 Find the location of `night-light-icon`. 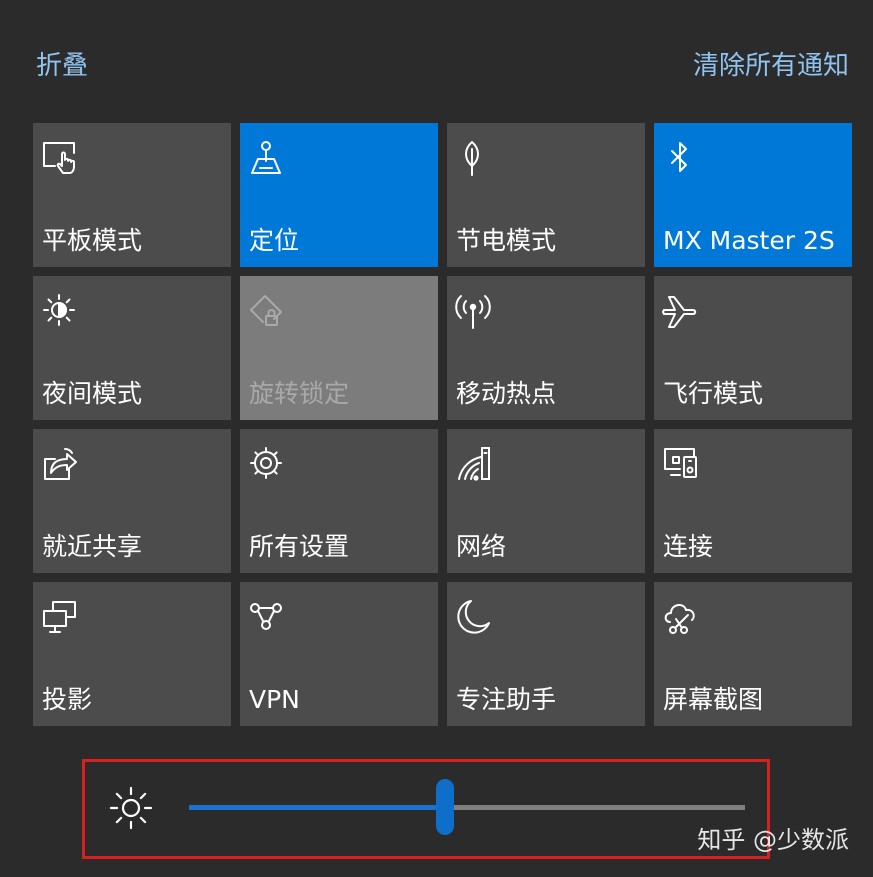

night-light-icon is located at coordinates (61, 312).